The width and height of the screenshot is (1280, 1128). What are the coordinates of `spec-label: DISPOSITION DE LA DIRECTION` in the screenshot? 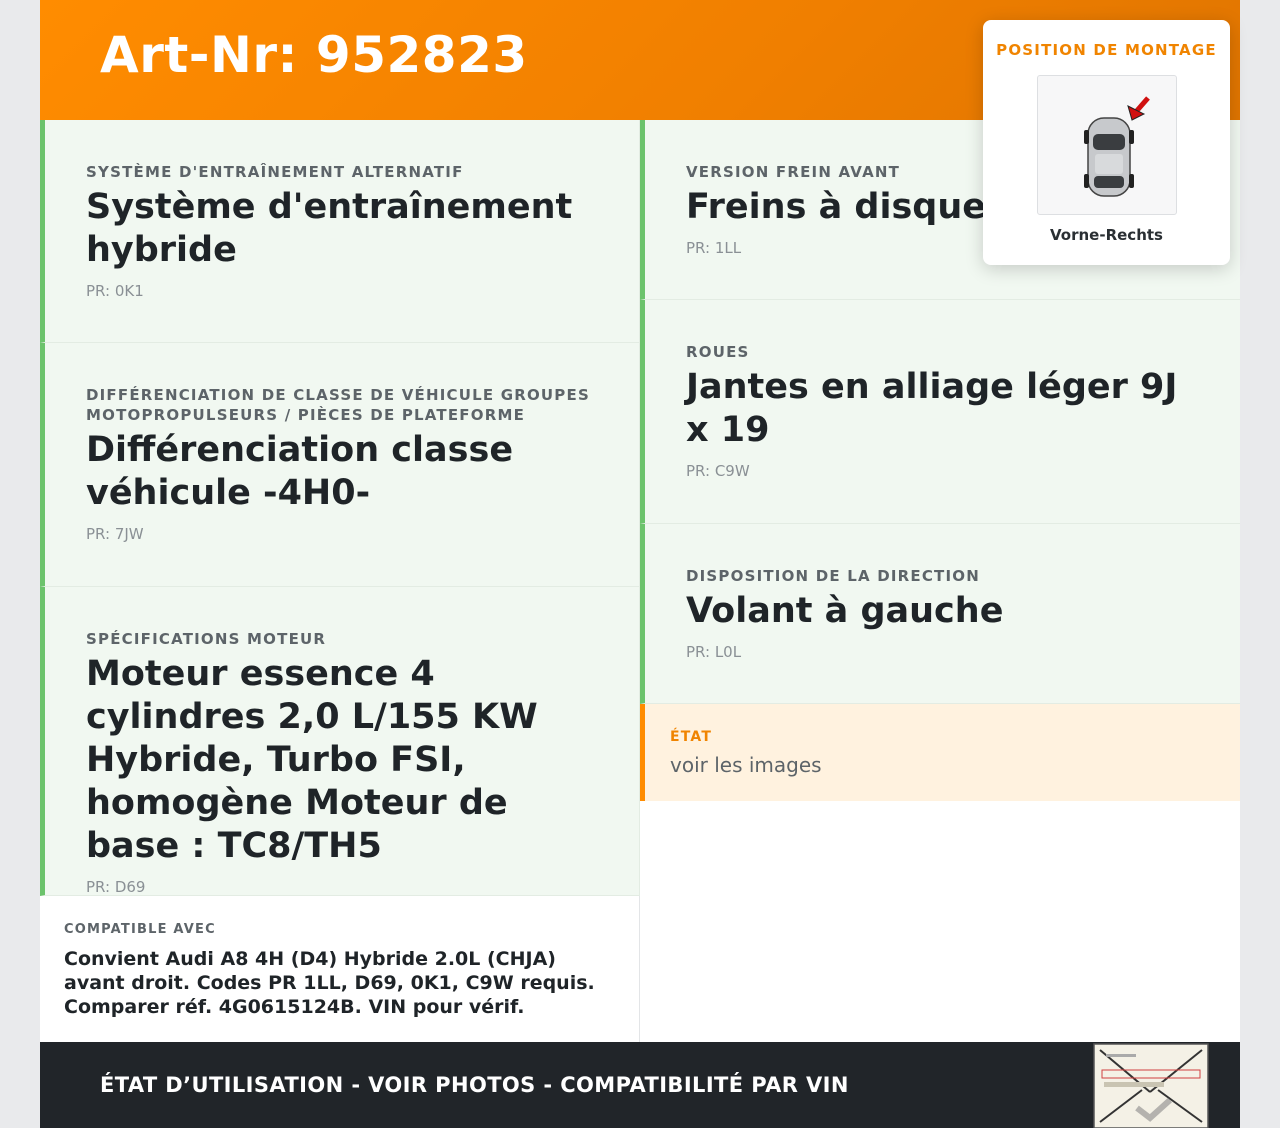 It's located at (833, 576).